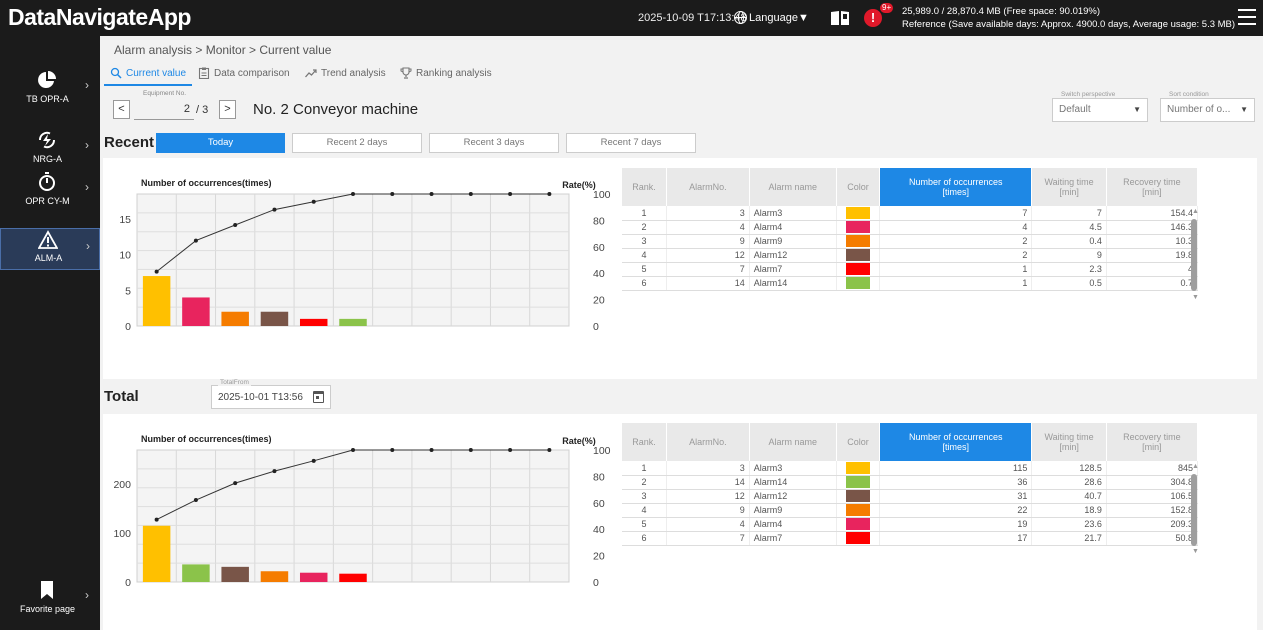 Image resolution: width=1263 pixels, height=630 pixels. What do you see at coordinates (318, 397) in the screenshot?
I see `calendar-icon` at bounding box center [318, 397].